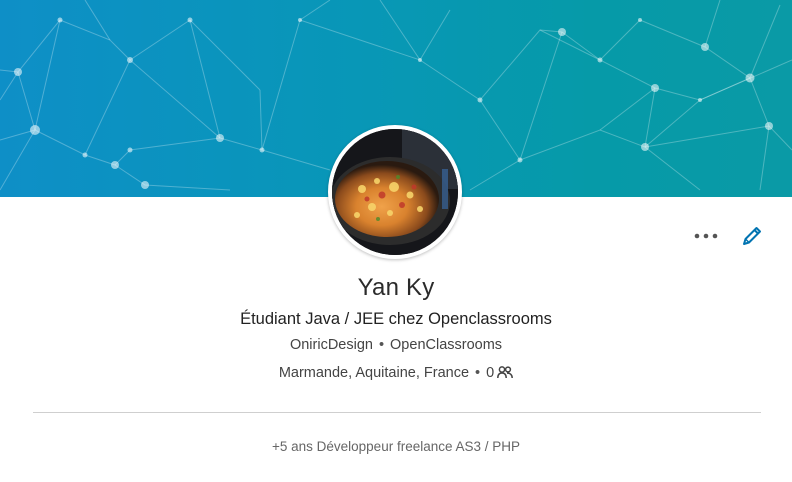 The image size is (792, 482). I want to click on pencil-icon, so click(752, 236).